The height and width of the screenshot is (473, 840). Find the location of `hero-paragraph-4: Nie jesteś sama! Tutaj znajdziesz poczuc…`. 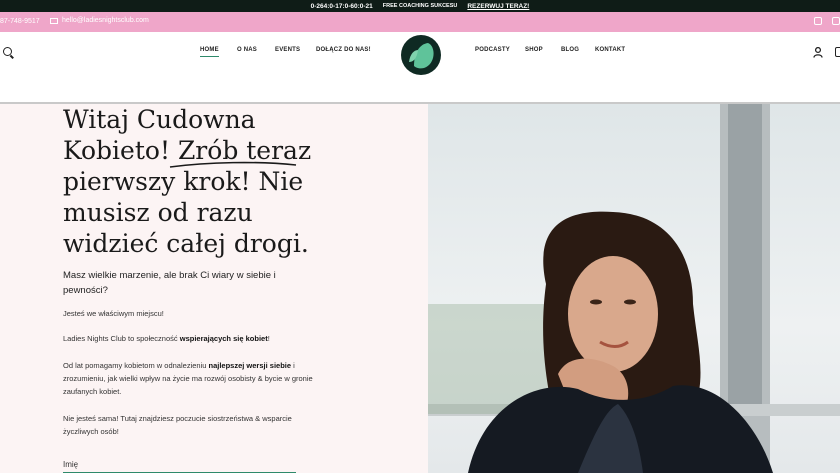

hero-paragraph-4: Nie jesteś sama! Tutaj znajdziesz poczuc… is located at coordinates (177, 425).